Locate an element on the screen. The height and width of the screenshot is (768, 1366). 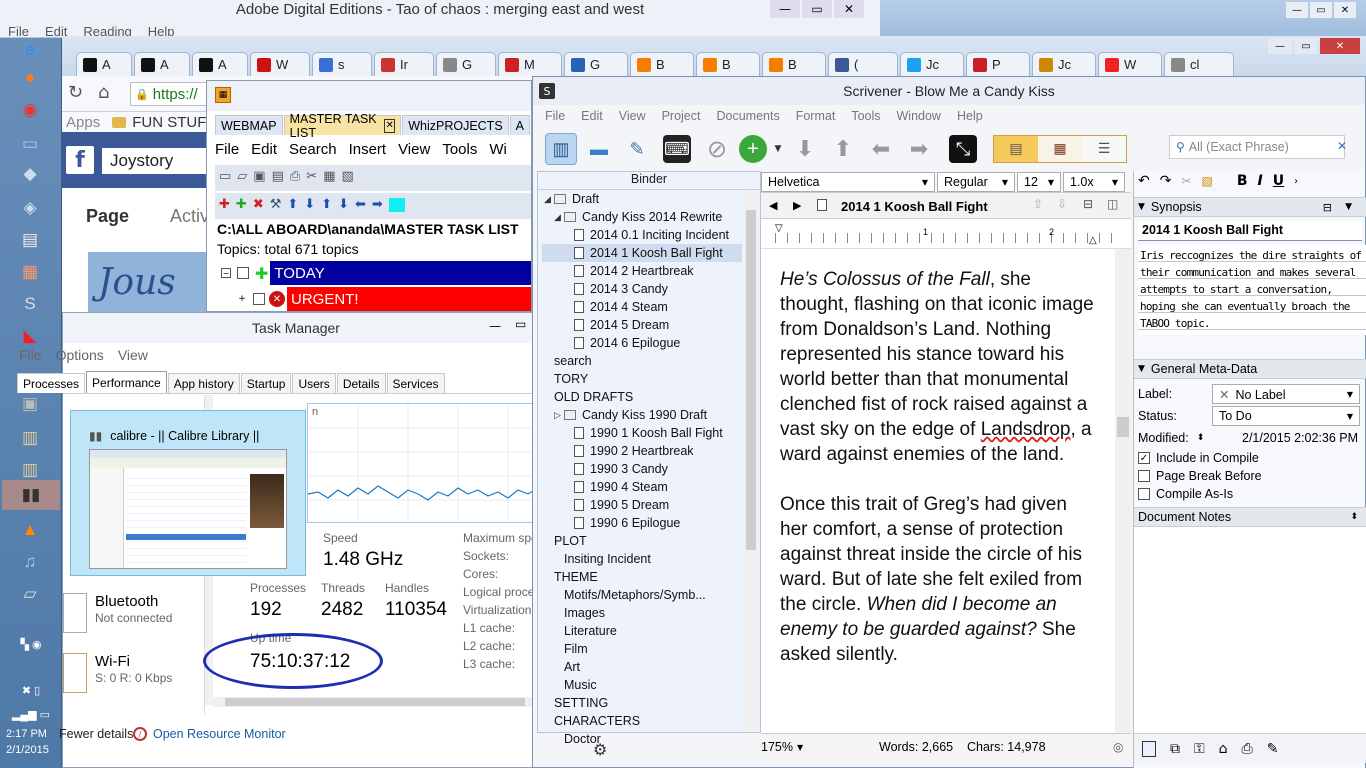
add-icon: ✚ is located at coordinates (224, 204).